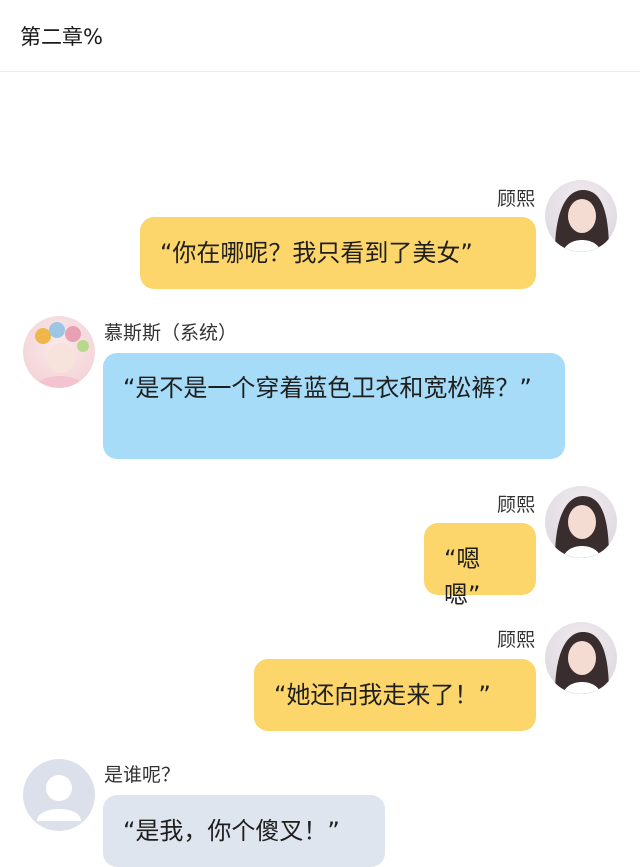 The height and width of the screenshot is (867, 640). I want to click on message-bubble: “你在哪呢？我只看到了美女”, so click(338, 253).